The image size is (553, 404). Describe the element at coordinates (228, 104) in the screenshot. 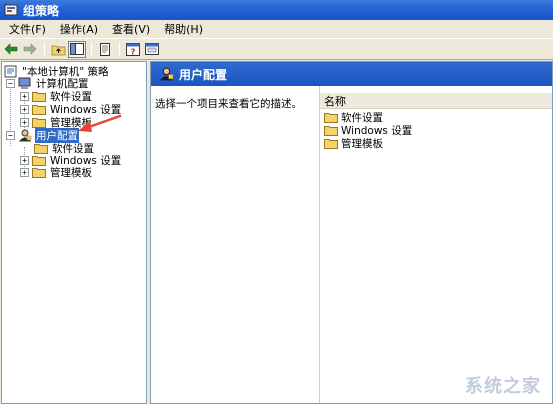

I see `description-text: 选择一个项目来查看它的描述。` at that location.